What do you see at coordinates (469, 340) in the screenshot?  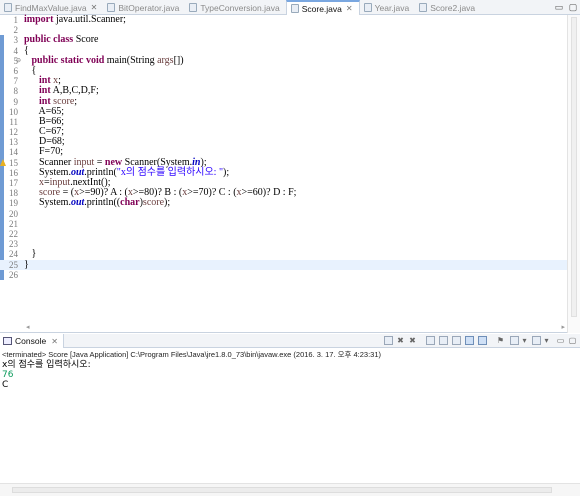 I see `show-console-stdout-icon` at bounding box center [469, 340].